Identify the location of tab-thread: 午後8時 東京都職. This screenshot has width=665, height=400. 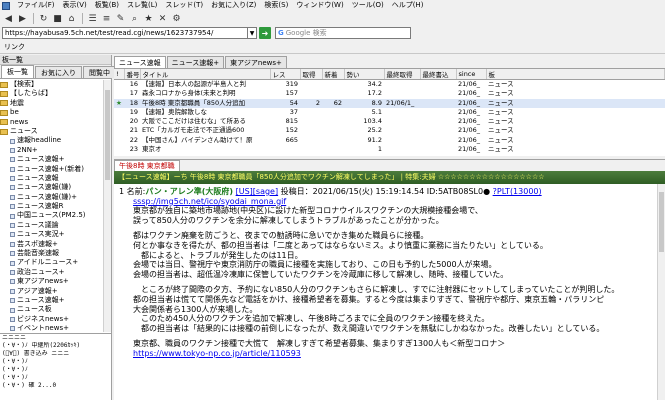
(147, 165).